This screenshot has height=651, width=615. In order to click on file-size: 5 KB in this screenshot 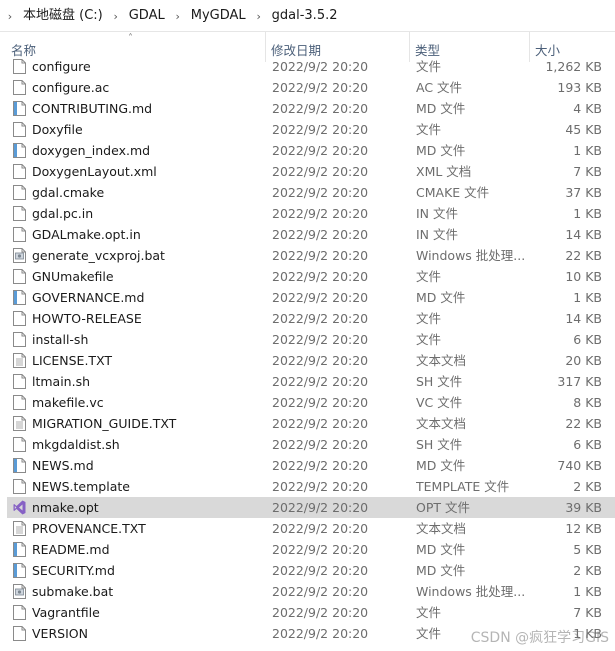, I will do `click(587, 549)`.